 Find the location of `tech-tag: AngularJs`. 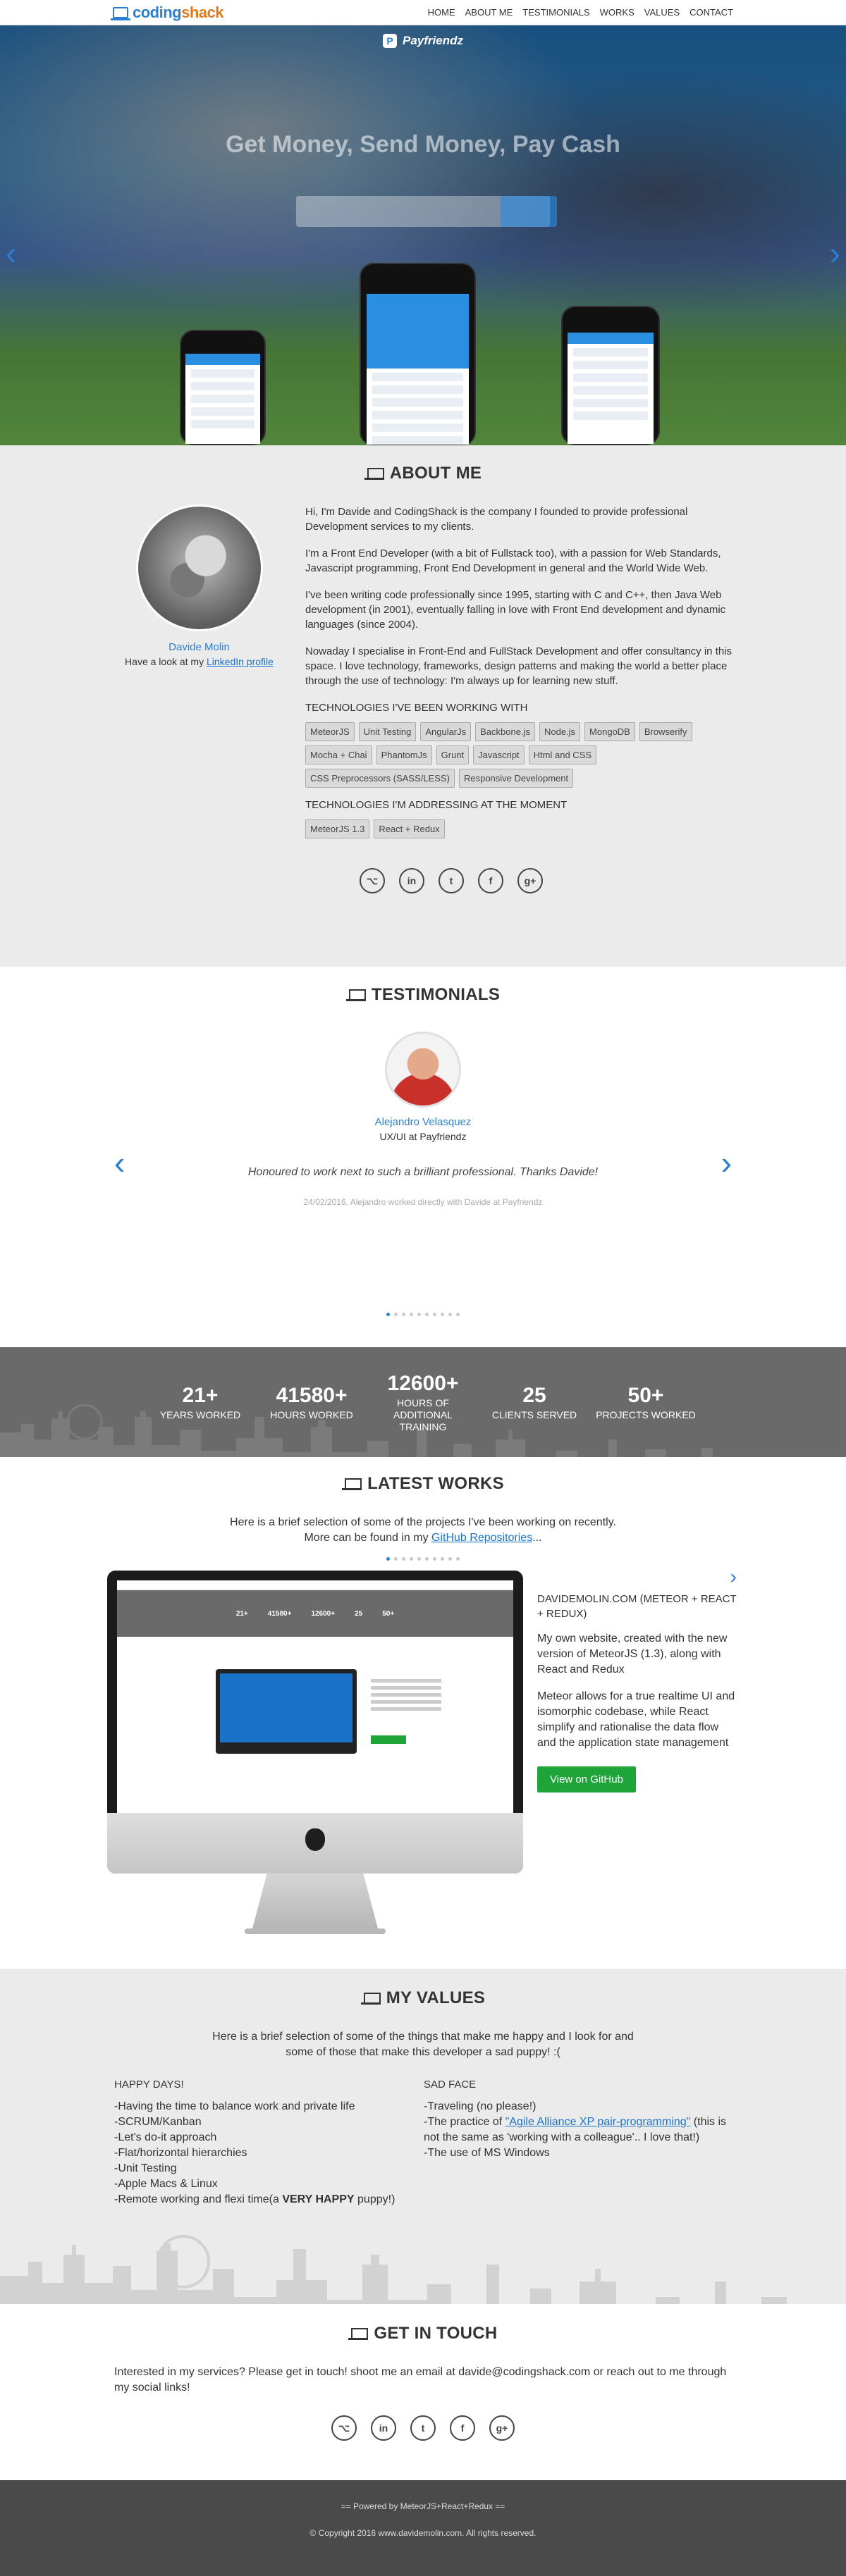

tech-tag: AngularJs is located at coordinates (446, 731).